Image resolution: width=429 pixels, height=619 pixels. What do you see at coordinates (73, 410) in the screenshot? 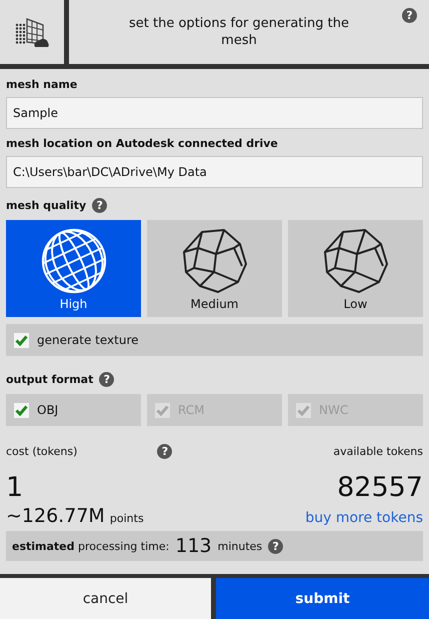
I see `checkbox: OBJ` at bounding box center [73, 410].